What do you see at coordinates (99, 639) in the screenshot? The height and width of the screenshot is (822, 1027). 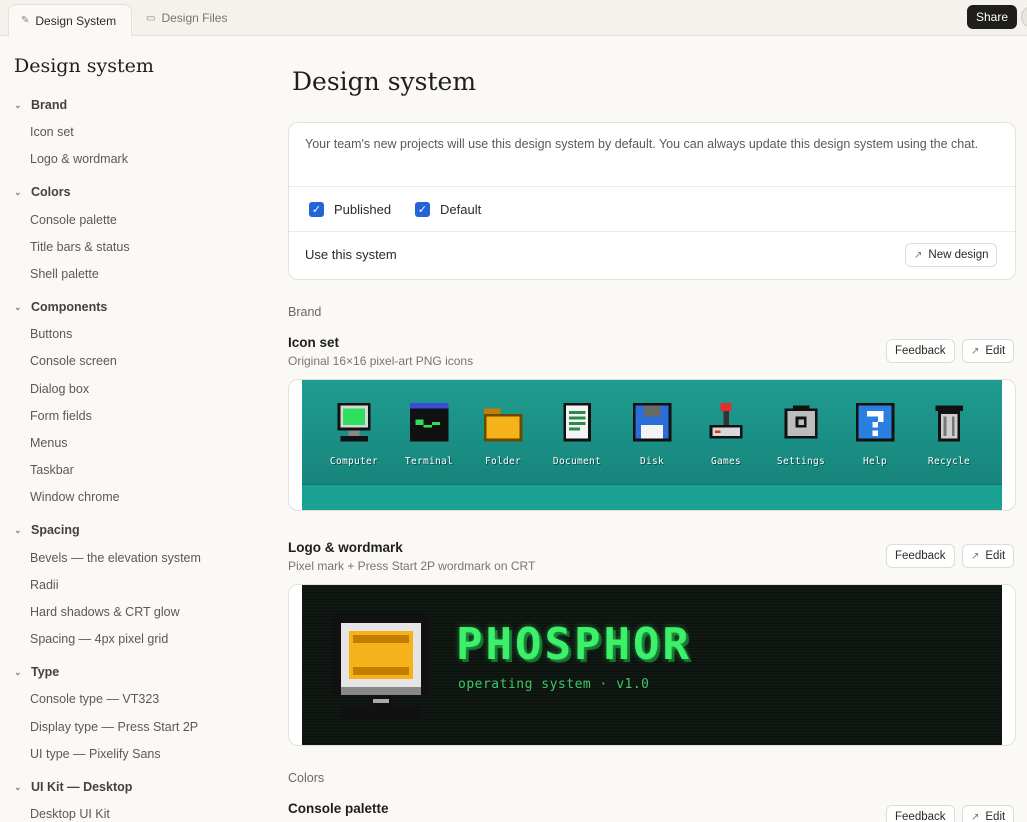 I see `sidebar-item-pixel-grid: Spacing — 4px pixel grid` at bounding box center [99, 639].